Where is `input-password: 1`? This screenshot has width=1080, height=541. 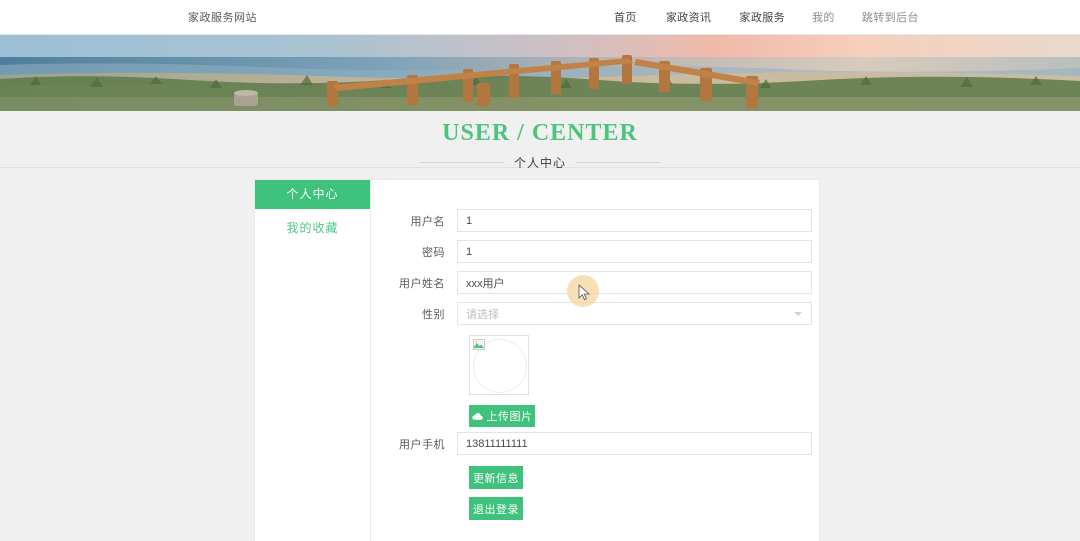
input-password: 1 is located at coordinates (634, 251).